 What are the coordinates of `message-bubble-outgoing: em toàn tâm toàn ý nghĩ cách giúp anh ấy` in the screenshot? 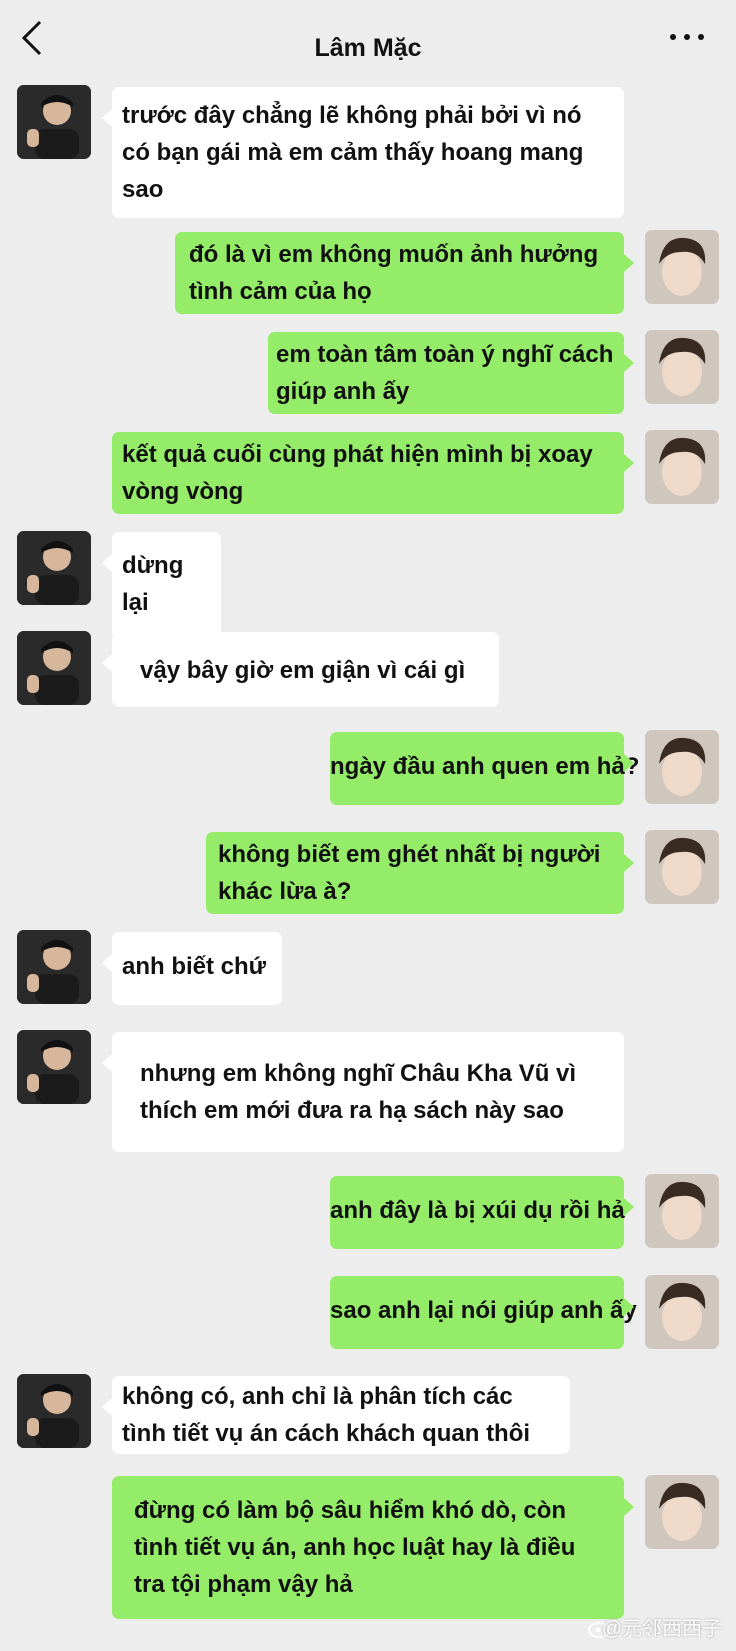 It's located at (451, 373).